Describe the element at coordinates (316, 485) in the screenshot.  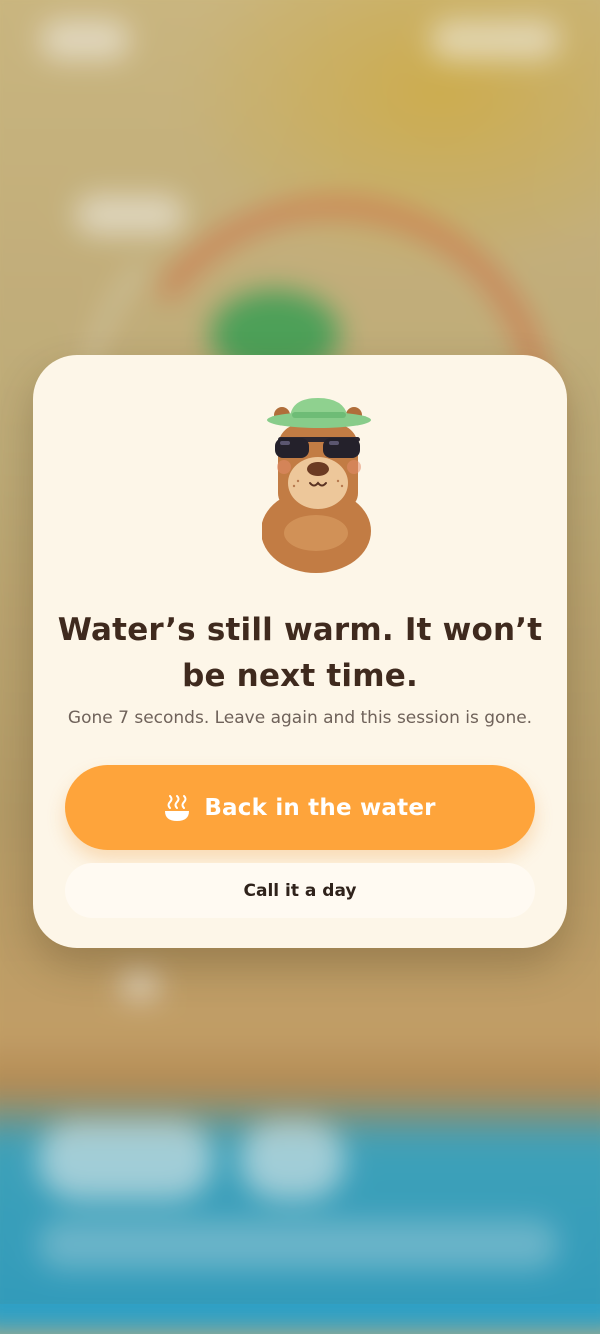
I see `bear-with-hat-and-sunglasses-icon` at that location.